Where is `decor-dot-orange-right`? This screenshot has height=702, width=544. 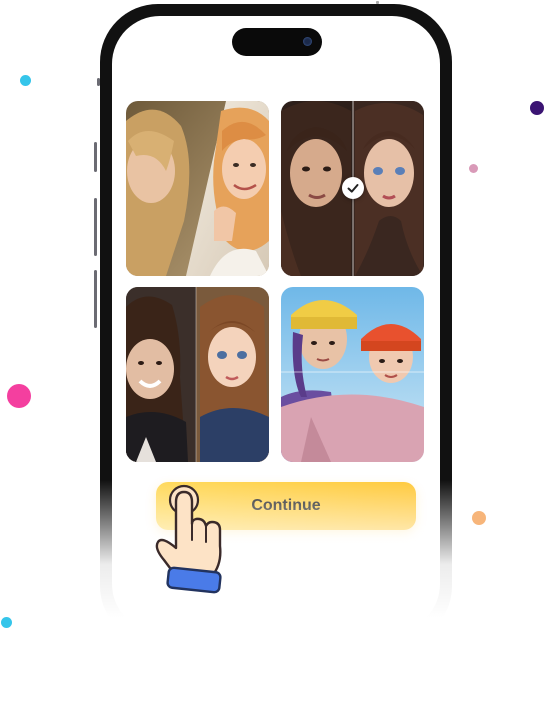
decor-dot-orange-right is located at coordinates (479, 518).